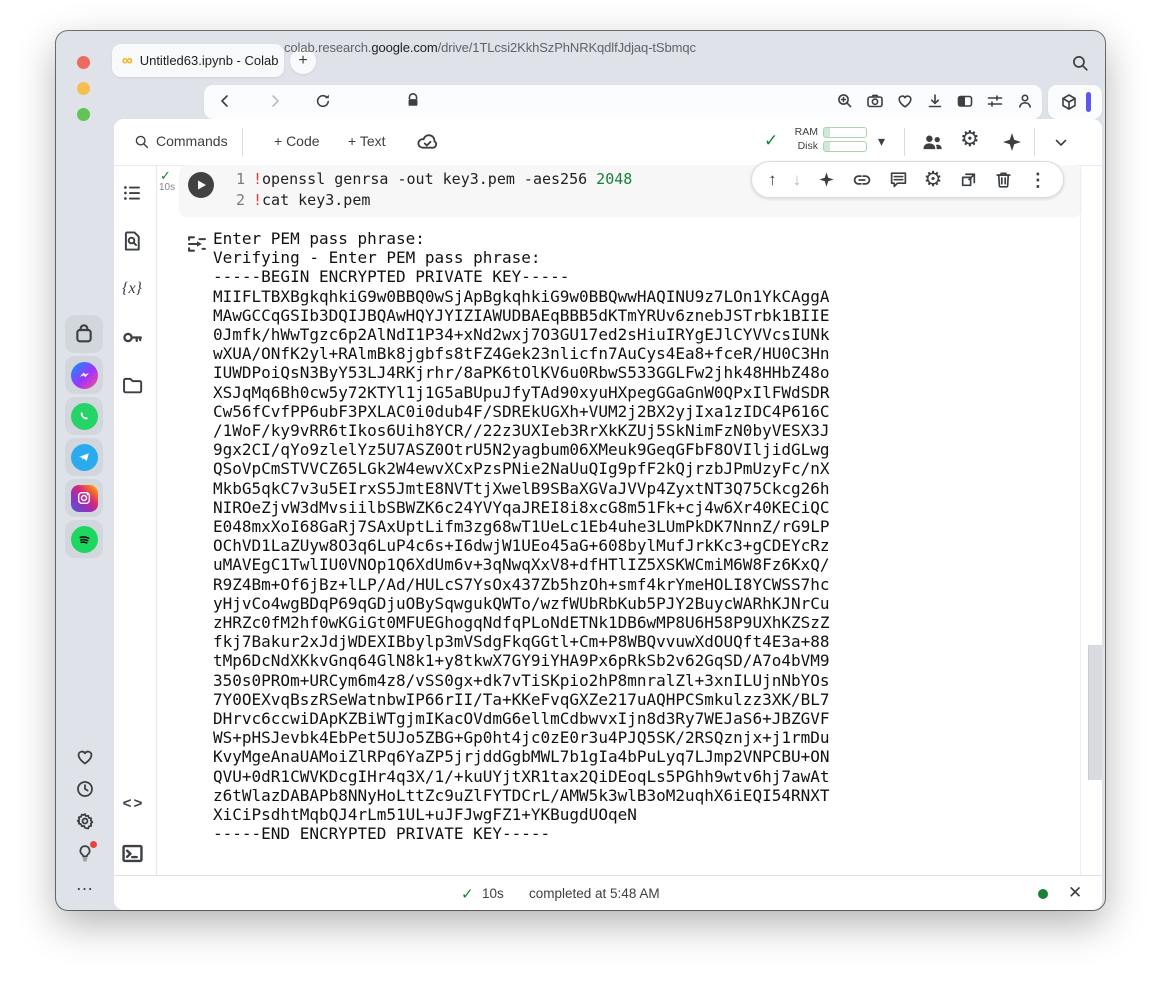  Describe the element at coordinates (225, 101) in the screenshot. I see `back-icon` at that location.